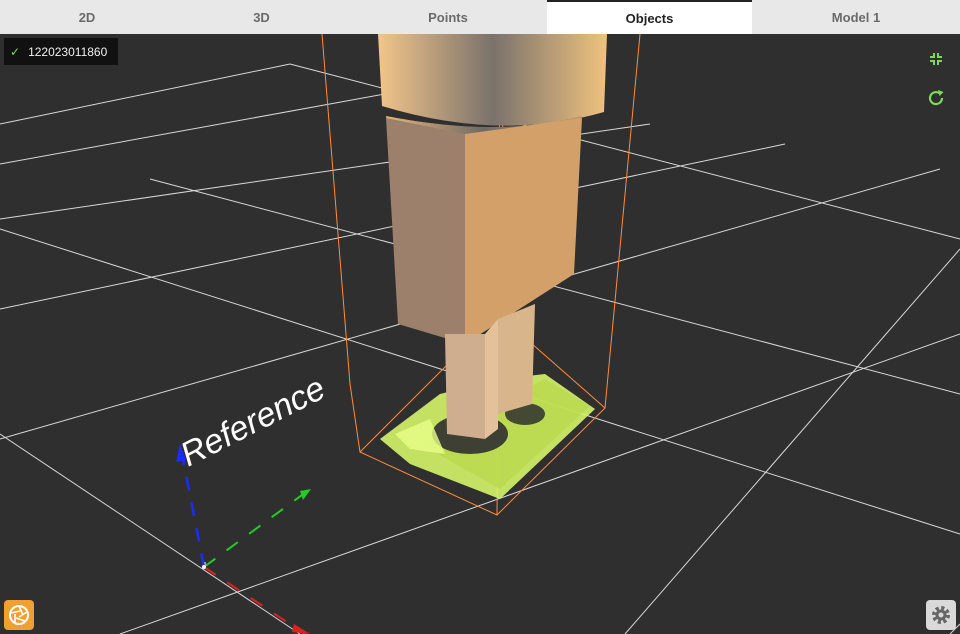  What do you see at coordinates (87, 17) in the screenshot?
I see `tab-2d: 2D` at bounding box center [87, 17].